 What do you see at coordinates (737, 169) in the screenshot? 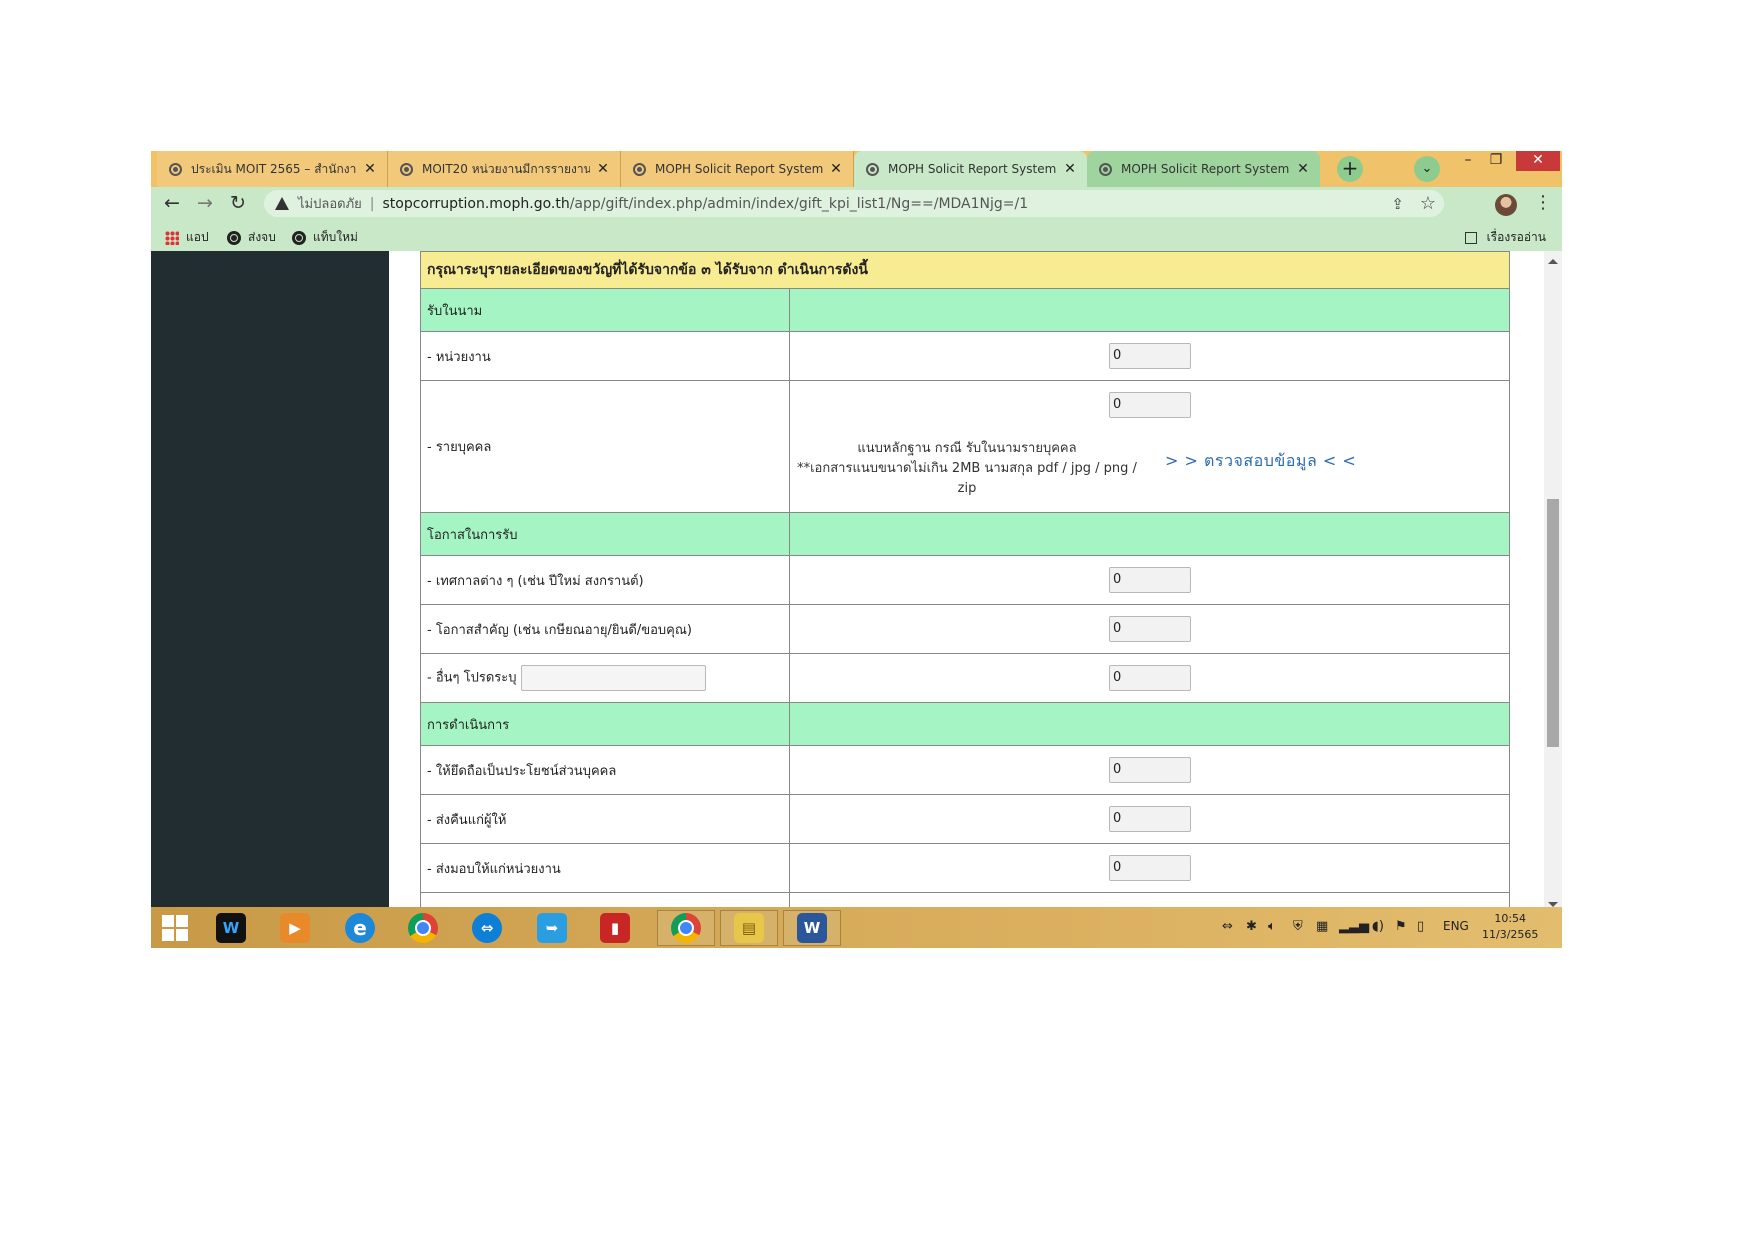
I see `tab-moph-solicit-1: MOPH Solicit Report System : ✕` at bounding box center [737, 169].